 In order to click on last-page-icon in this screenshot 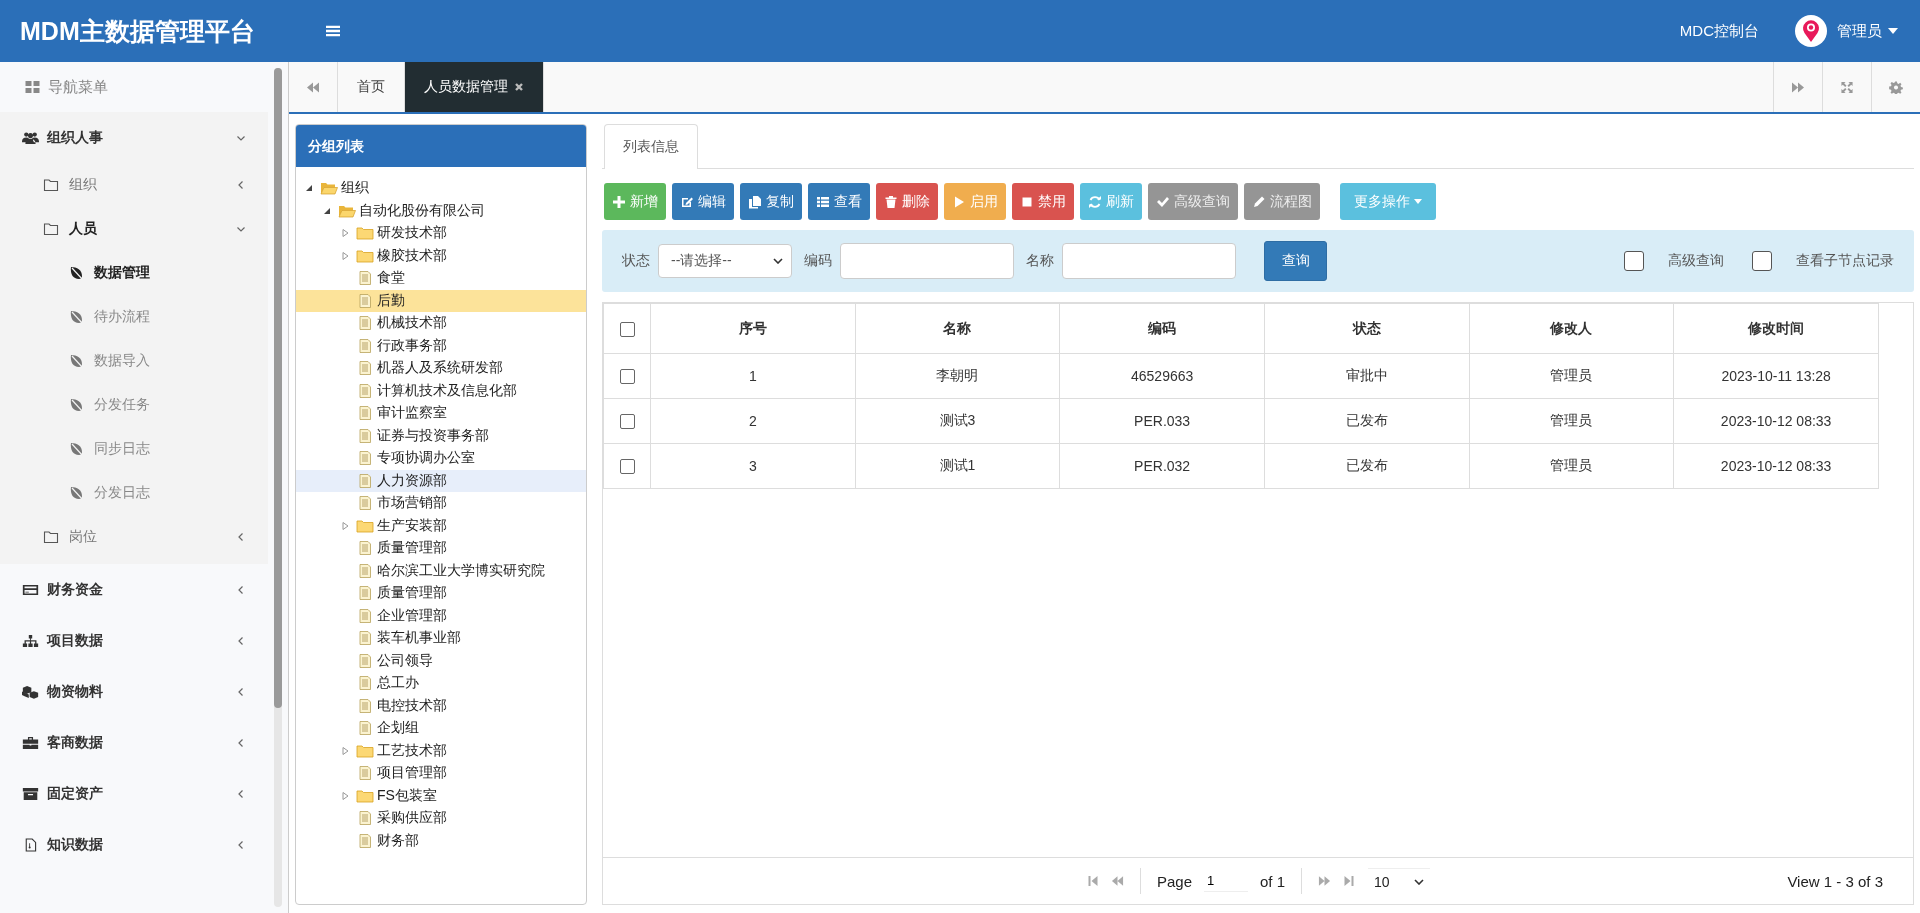, I will do `click(1350, 881)`.